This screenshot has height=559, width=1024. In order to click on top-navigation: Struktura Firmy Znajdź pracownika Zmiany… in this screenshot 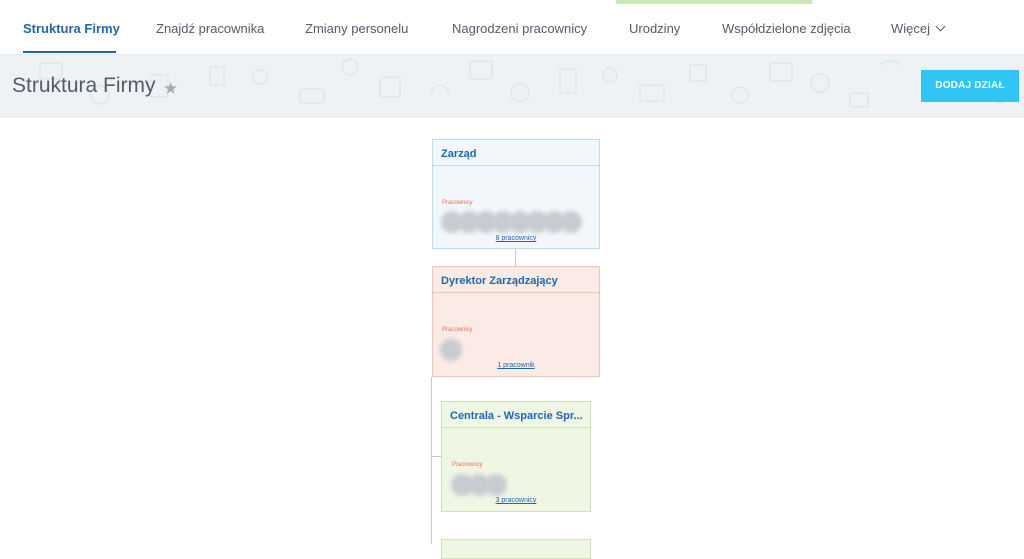, I will do `click(512, 27)`.